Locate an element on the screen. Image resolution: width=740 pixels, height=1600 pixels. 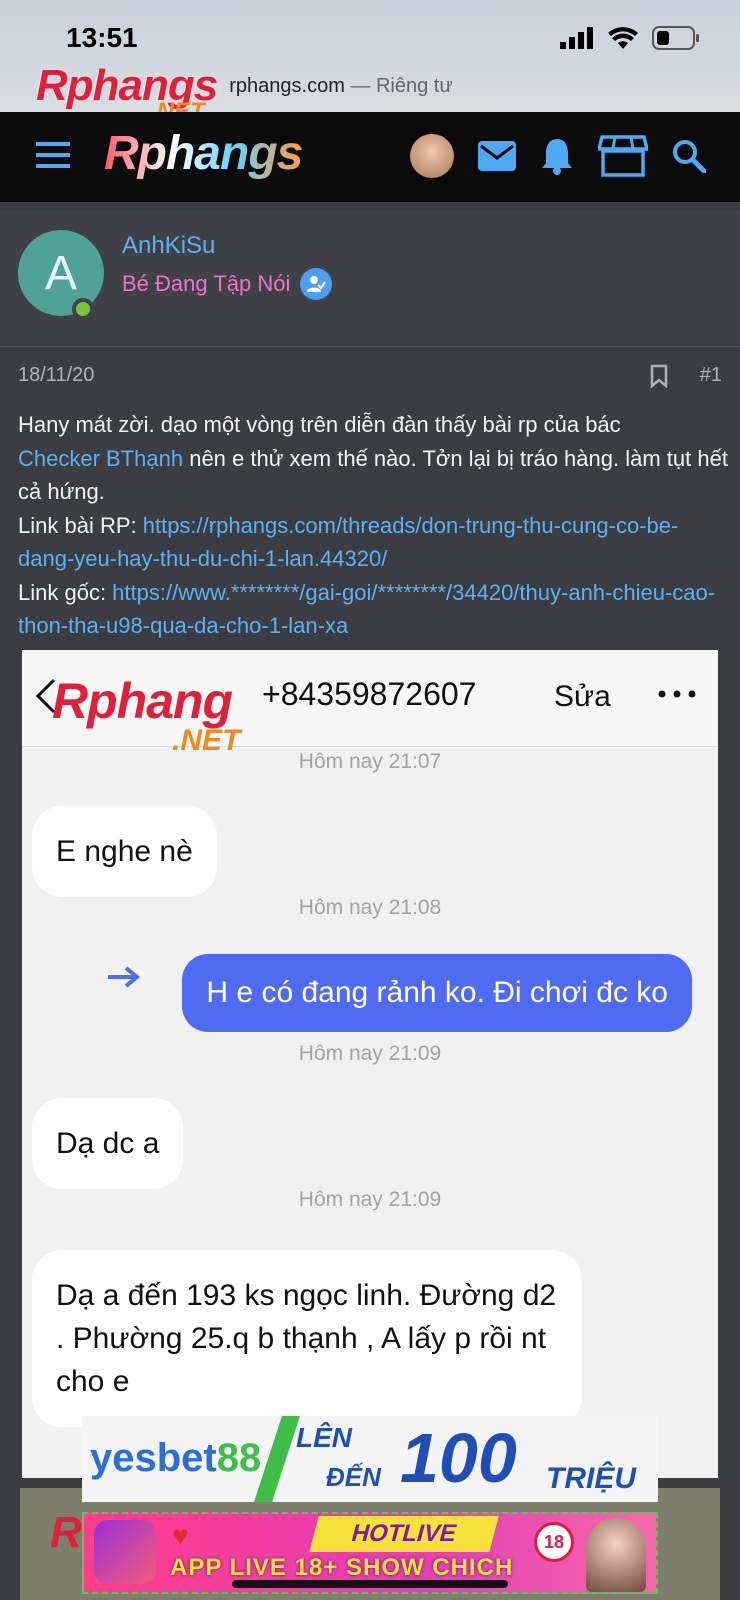
wifi-icon is located at coordinates (623, 38).